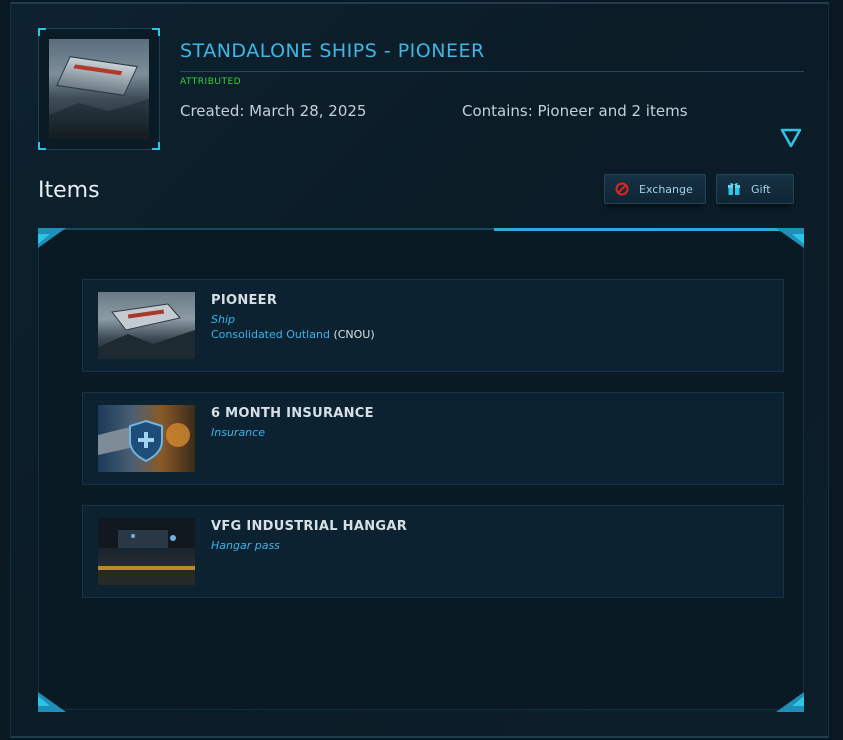 Image resolution: width=843 pixels, height=740 pixels. Describe the element at coordinates (761, 189) in the screenshot. I see `gift-label: Gift` at that location.